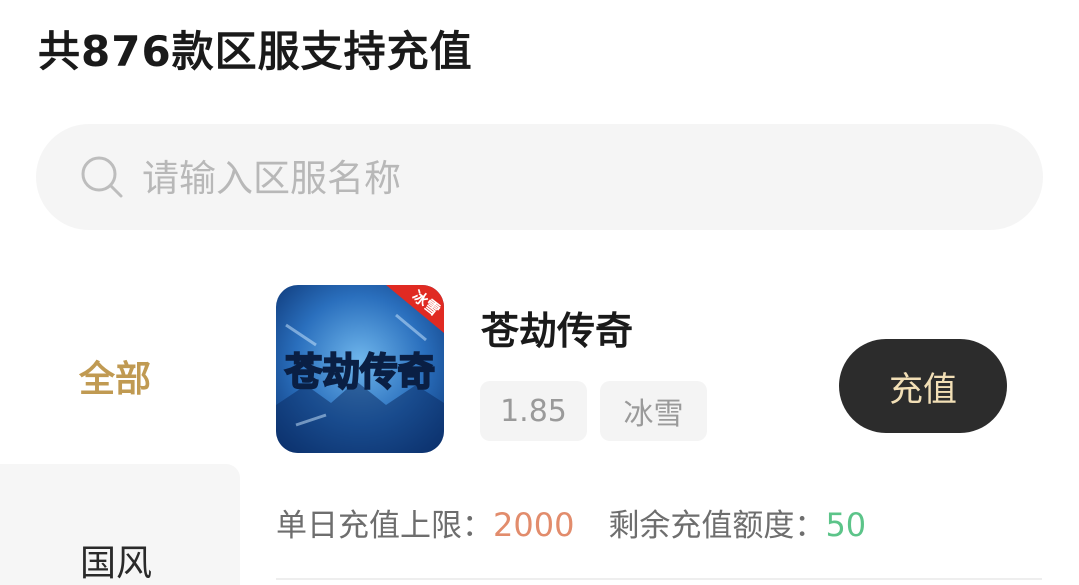 This screenshot has height=585, width=1079. I want to click on game-name: 苍劫传奇, so click(557, 327).